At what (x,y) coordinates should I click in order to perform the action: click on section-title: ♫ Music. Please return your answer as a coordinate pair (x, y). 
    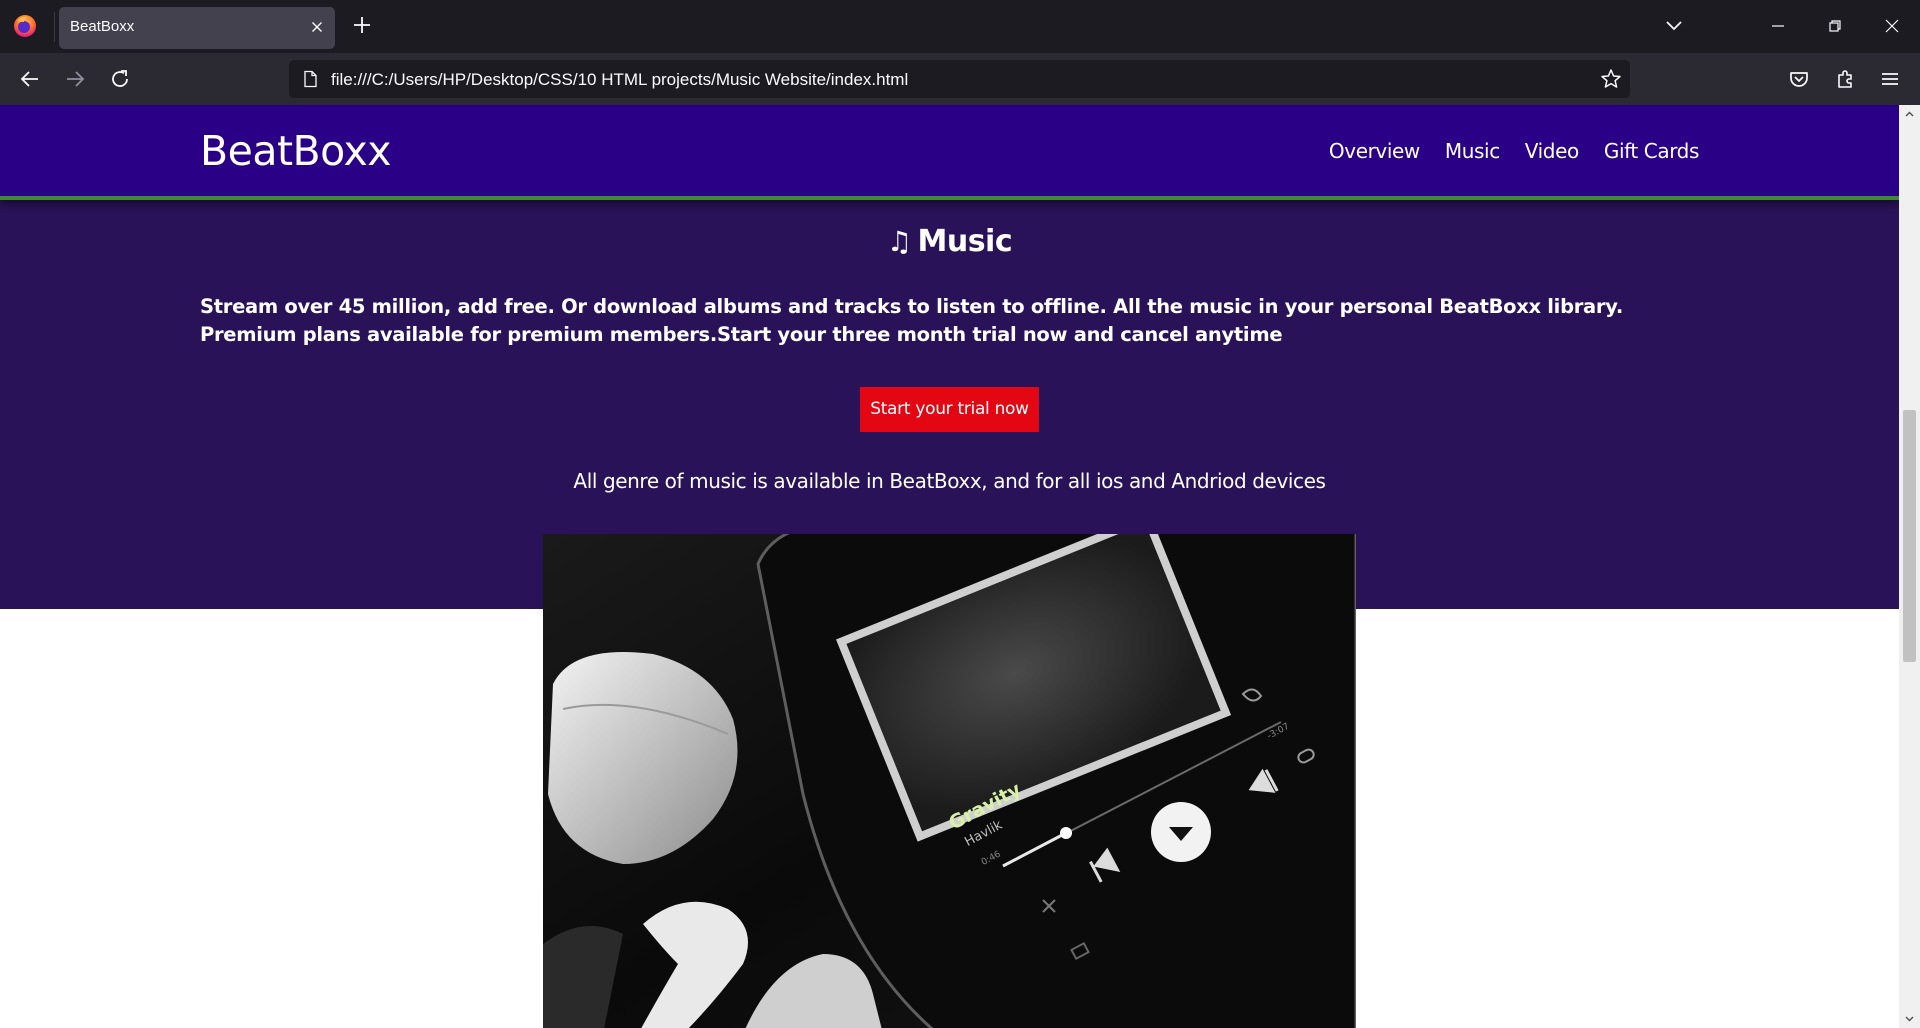
    Looking at the image, I should click on (949, 241).